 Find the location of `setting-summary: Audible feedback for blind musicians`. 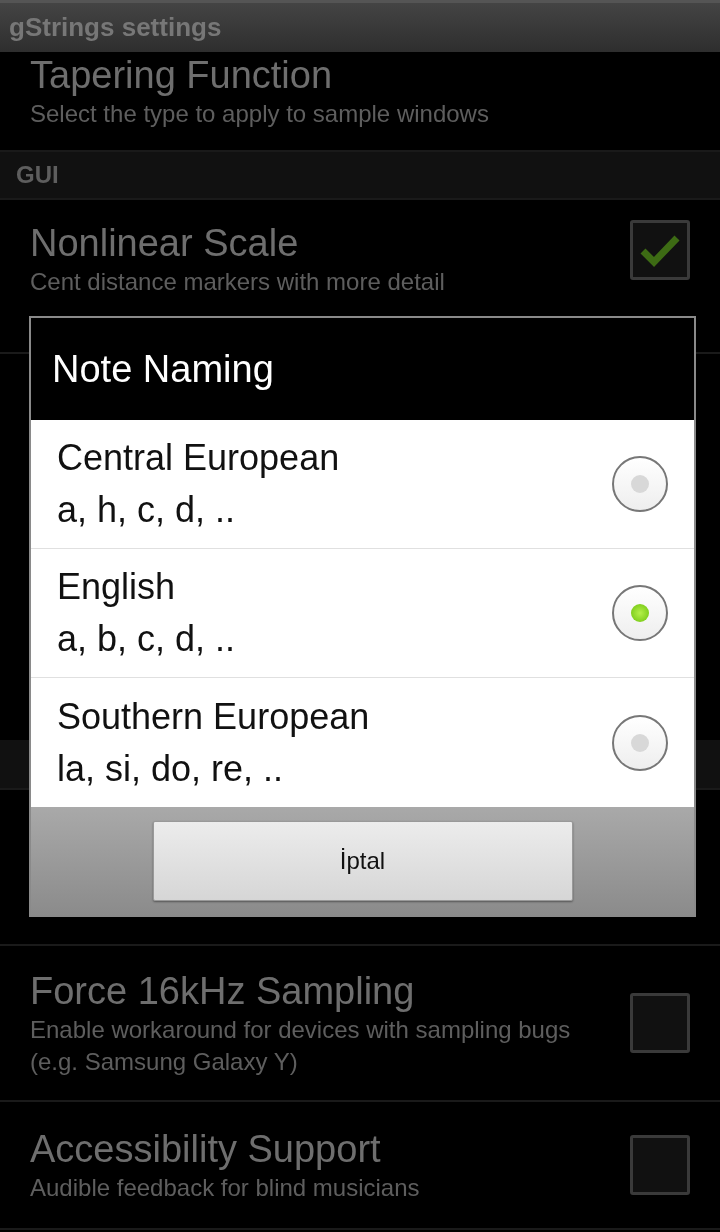

setting-summary: Audible feedback for blind musicians is located at coordinates (225, 1188).